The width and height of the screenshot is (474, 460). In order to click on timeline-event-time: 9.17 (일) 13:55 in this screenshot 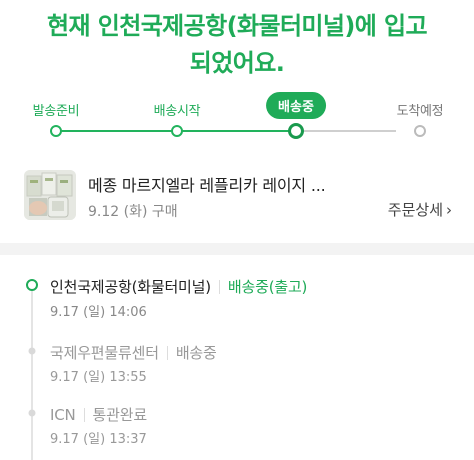, I will do `click(98, 377)`.